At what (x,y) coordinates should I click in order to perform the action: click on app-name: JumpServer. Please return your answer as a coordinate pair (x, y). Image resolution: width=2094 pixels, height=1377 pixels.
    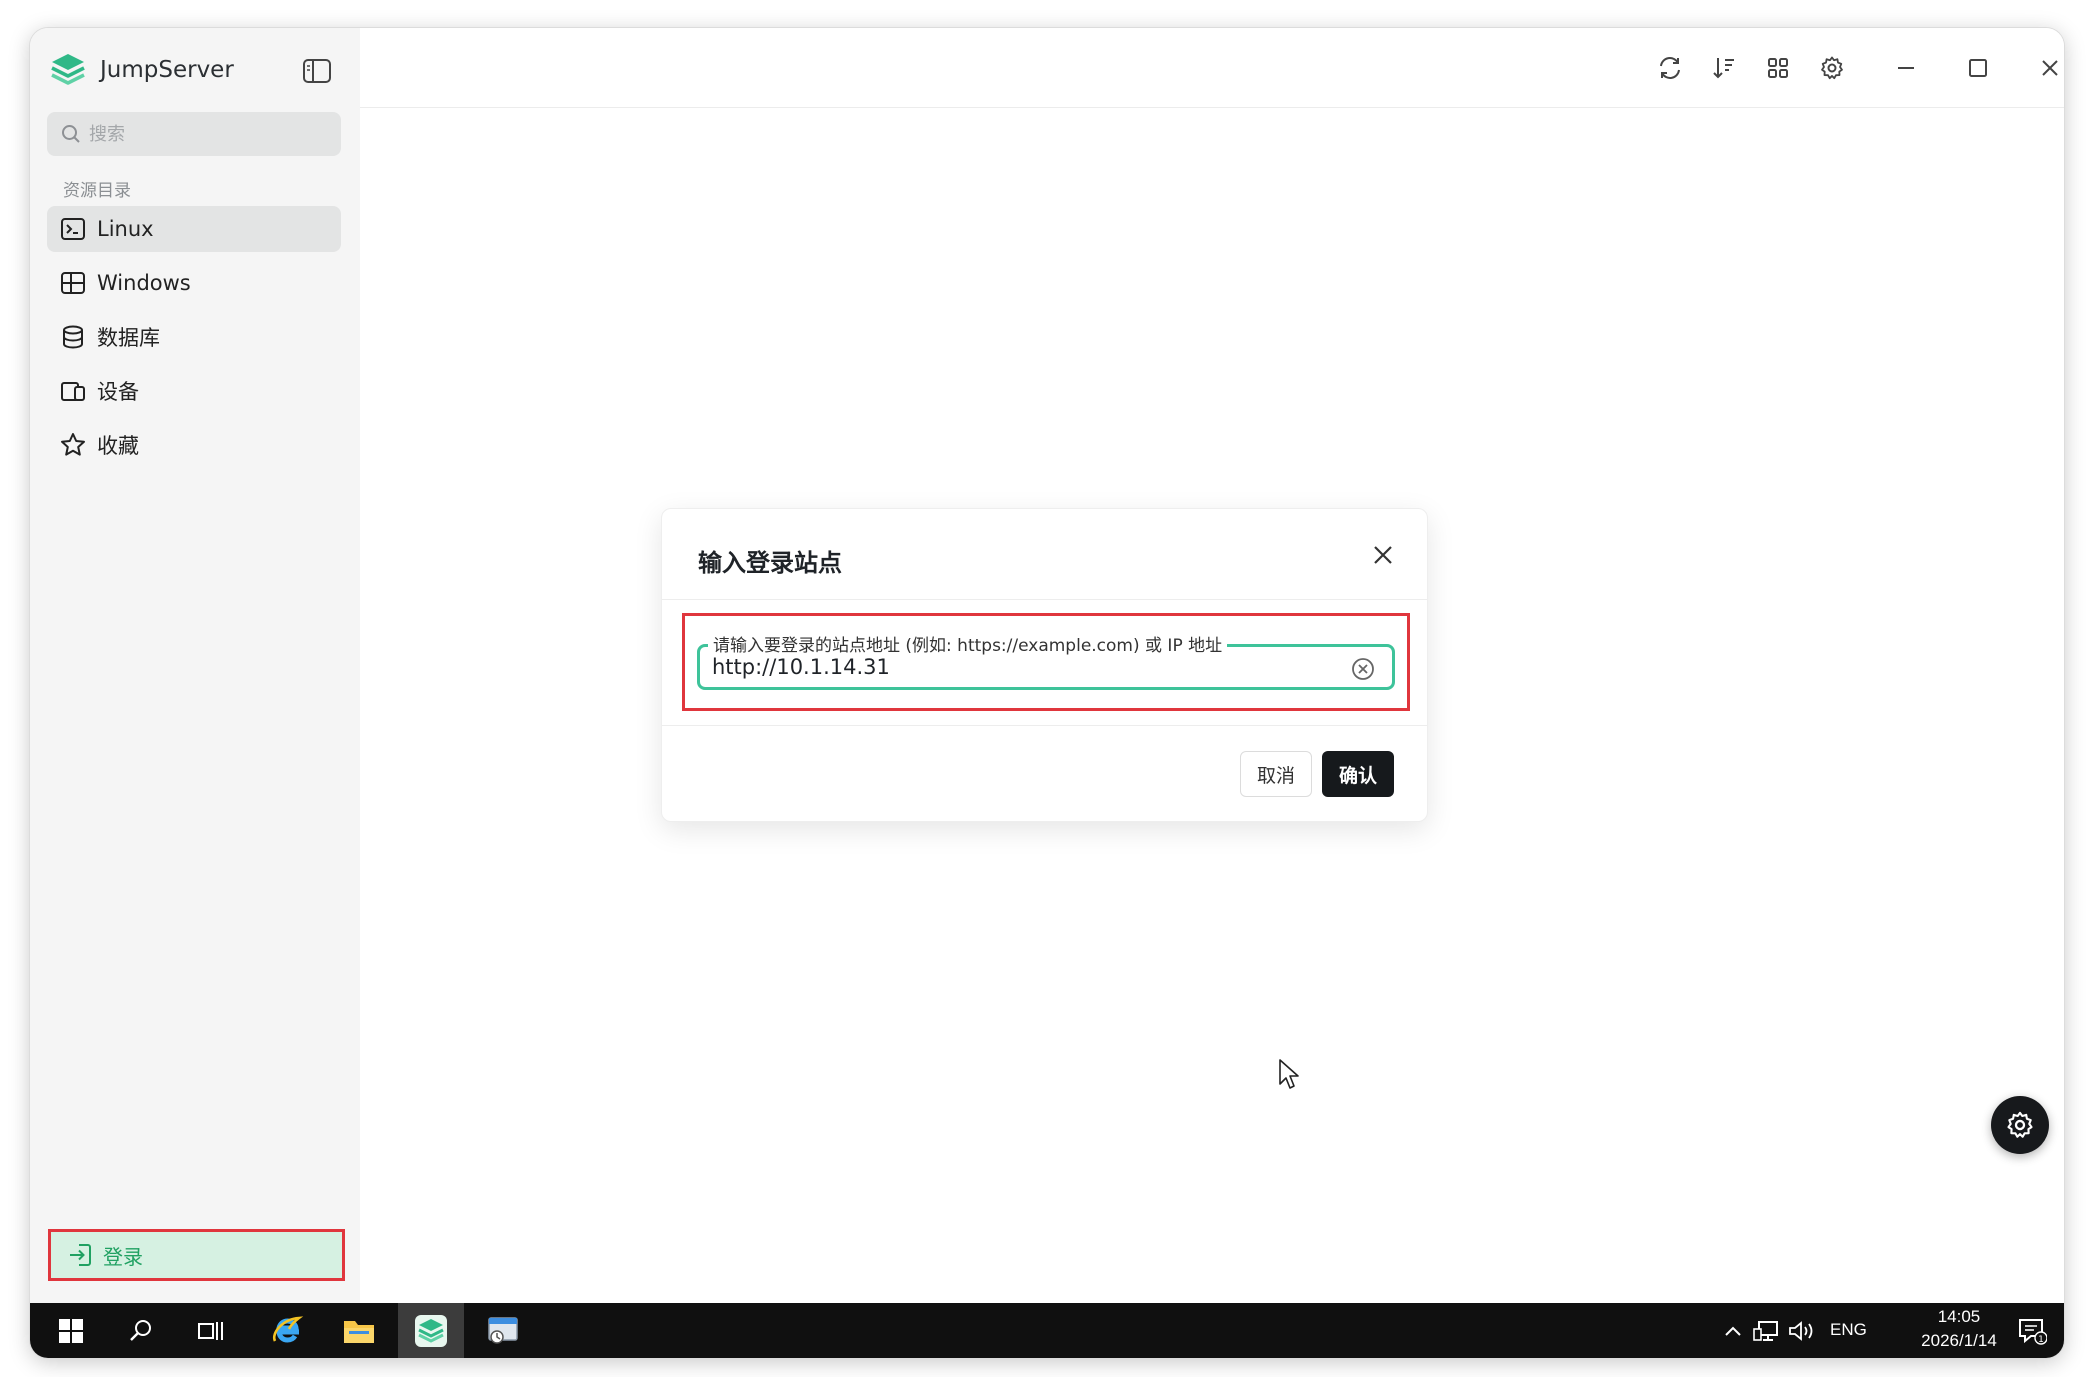
    Looking at the image, I should click on (167, 70).